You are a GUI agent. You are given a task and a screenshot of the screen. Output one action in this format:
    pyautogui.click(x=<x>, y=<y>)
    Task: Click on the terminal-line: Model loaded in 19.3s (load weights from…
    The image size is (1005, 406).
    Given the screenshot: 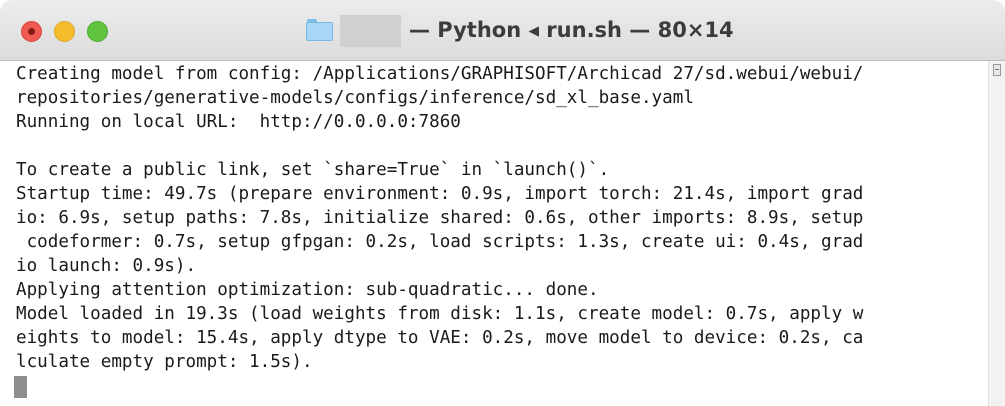 What is the action you would take?
    pyautogui.click(x=440, y=314)
    